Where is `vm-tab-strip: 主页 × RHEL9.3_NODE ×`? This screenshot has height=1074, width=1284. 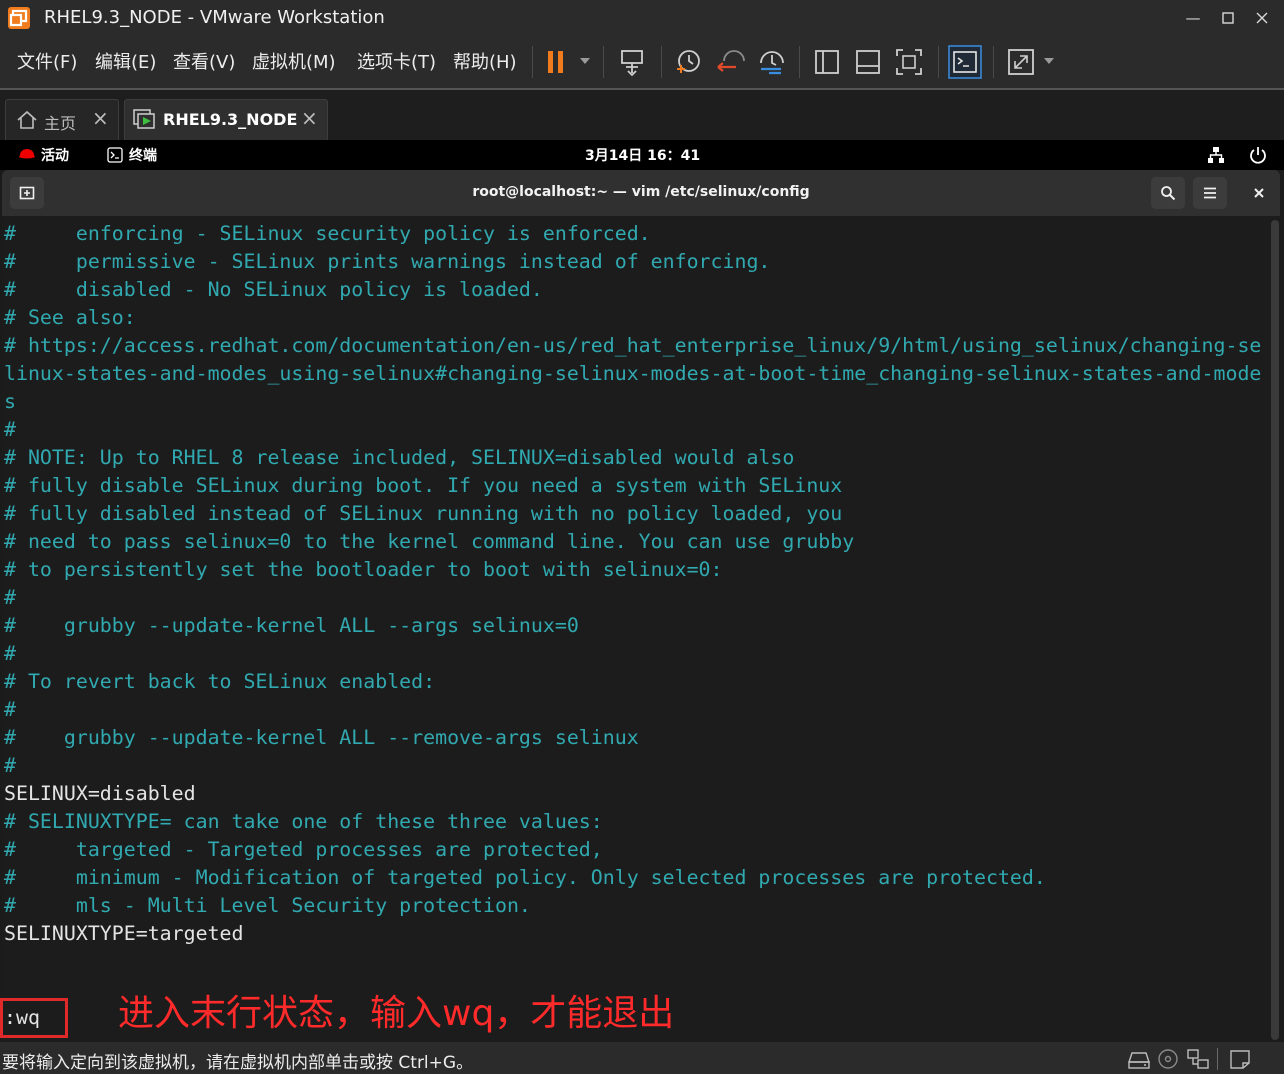 vm-tab-strip: 主页 × RHEL9.3_NODE × is located at coordinates (642, 115).